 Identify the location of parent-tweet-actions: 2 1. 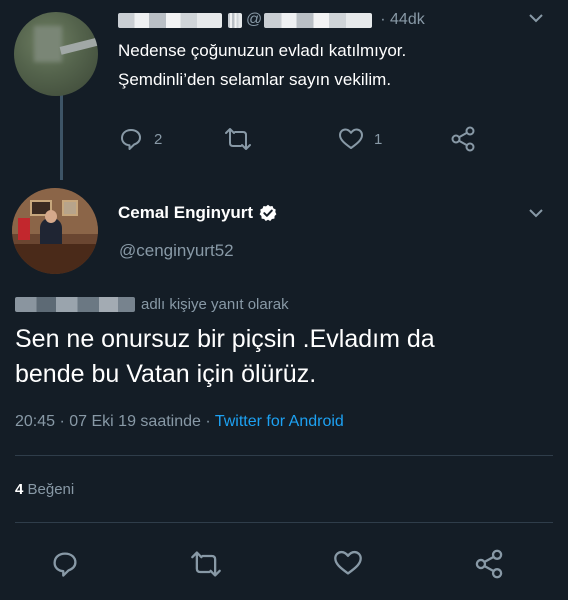
(302, 139).